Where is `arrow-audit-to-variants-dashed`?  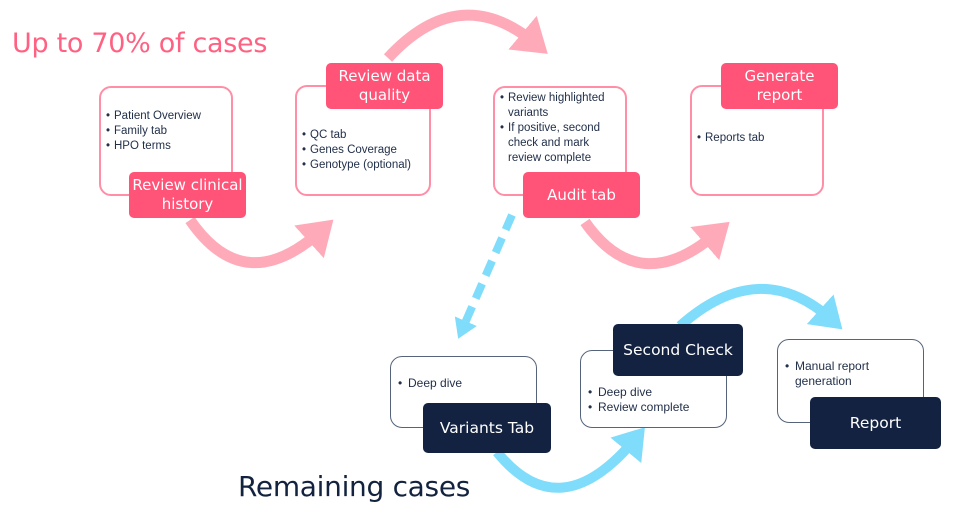
arrow-audit-to-variants-dashed is located at coordinates (485, 276).